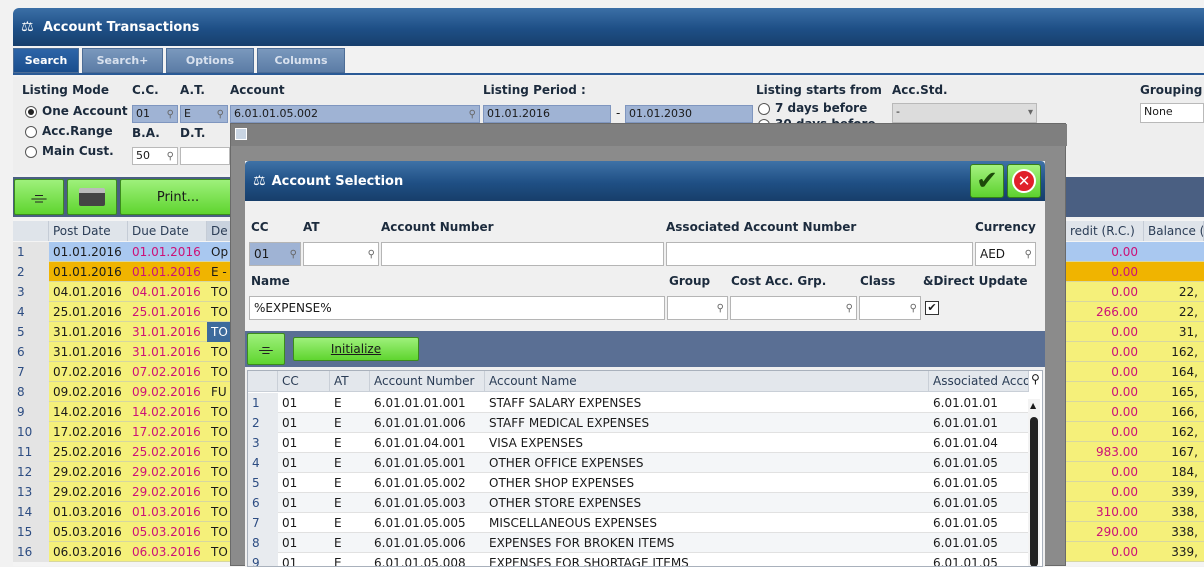 The image size is (1204, 567). I want to click on ba-field: 50 ⚲, so click(155, 156).